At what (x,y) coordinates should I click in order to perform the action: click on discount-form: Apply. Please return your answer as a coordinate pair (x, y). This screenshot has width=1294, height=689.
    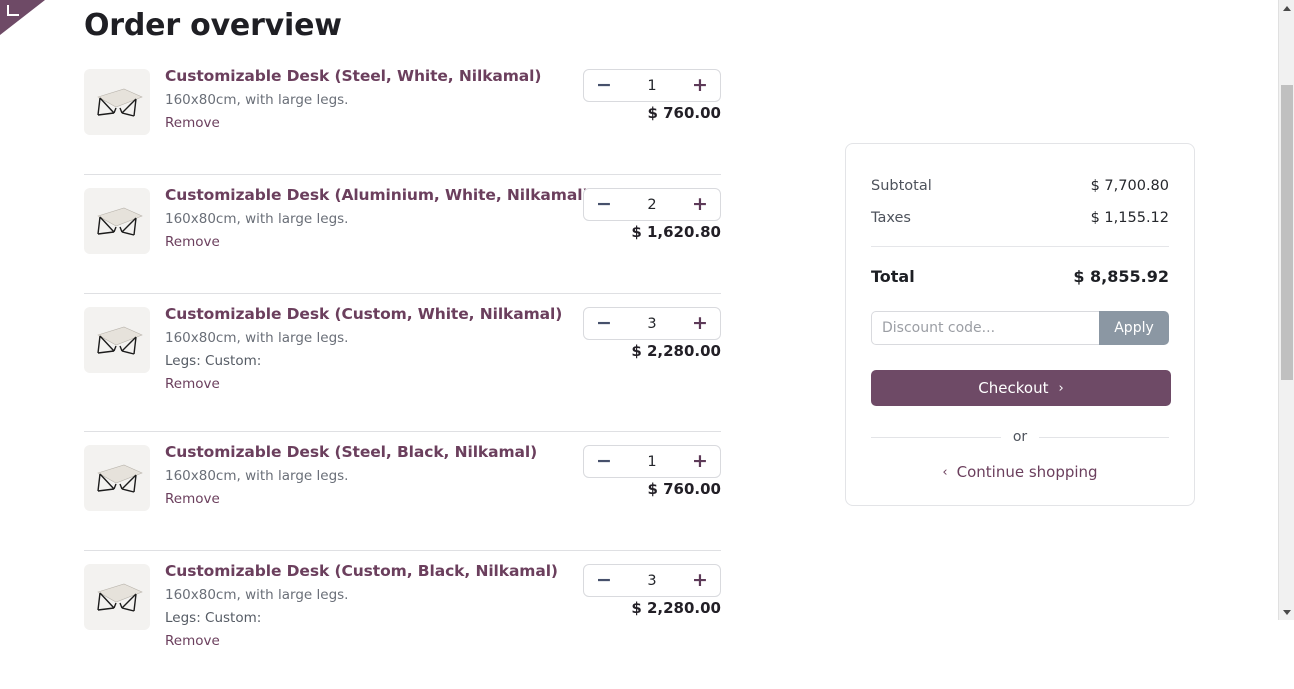
    Looking at the image, I should click on (1020, 328).